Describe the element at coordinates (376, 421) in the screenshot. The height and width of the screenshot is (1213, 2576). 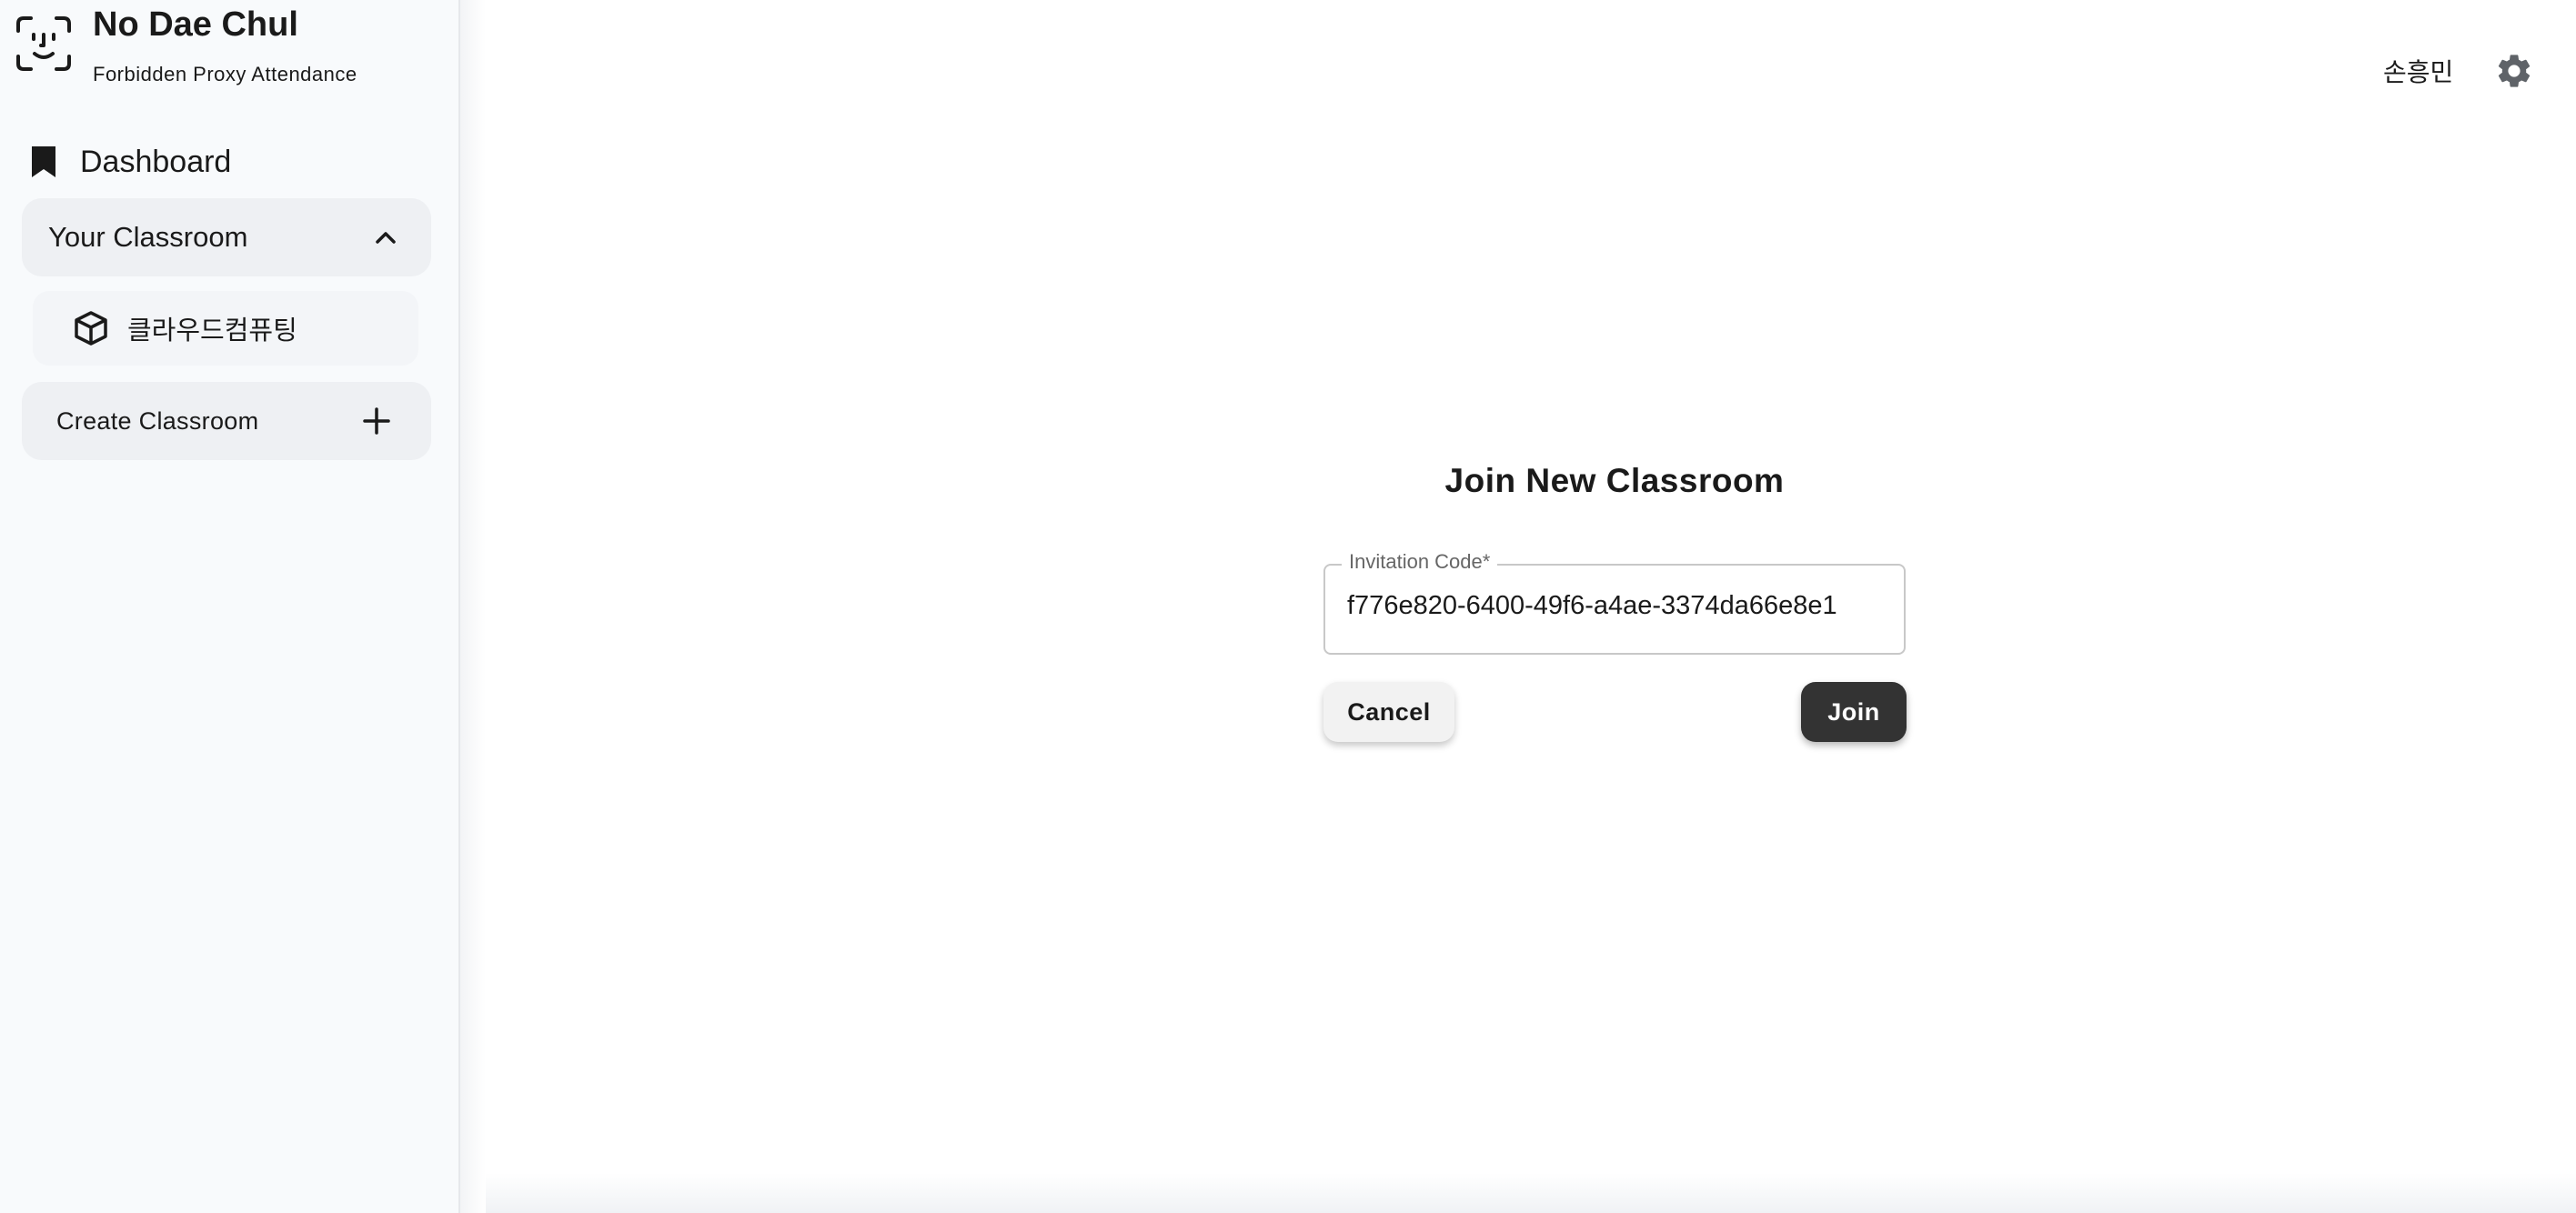
I see `plus-icon` at that location.